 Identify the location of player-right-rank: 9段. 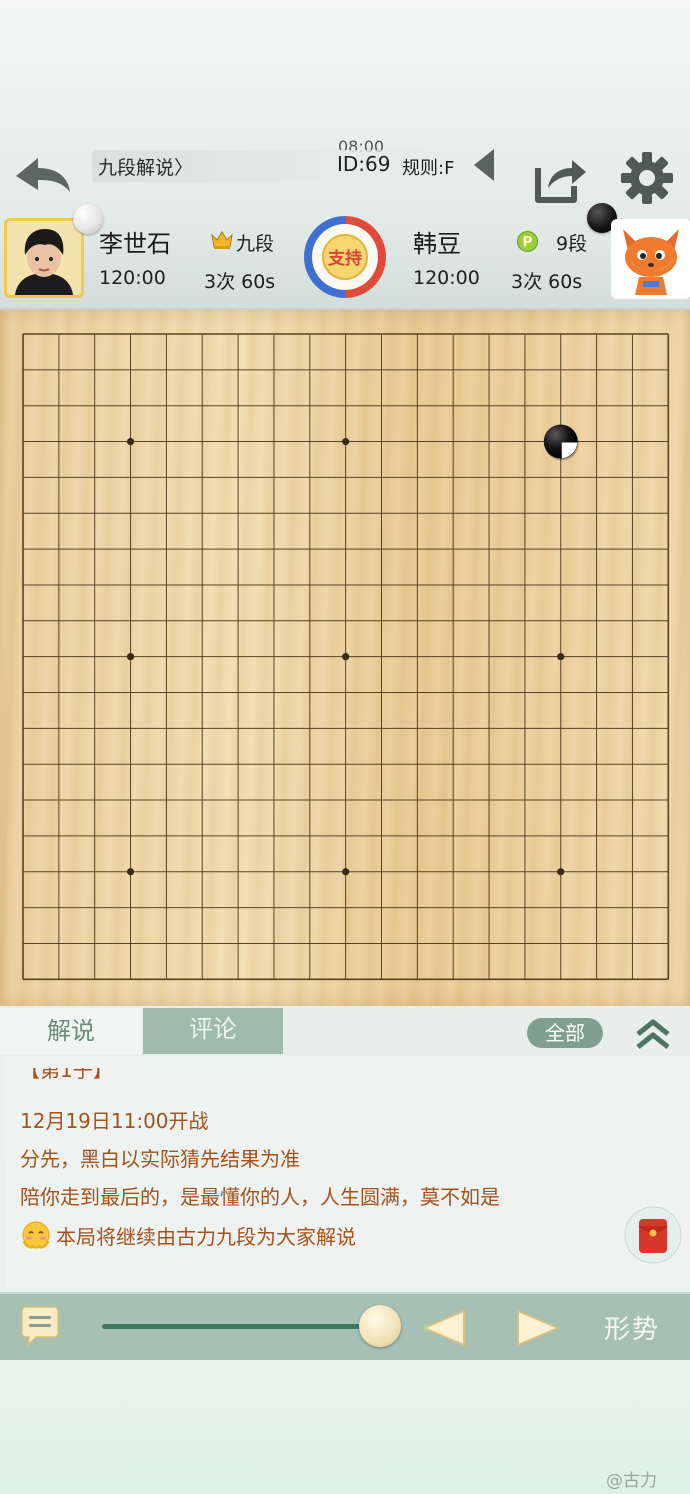
(572, 244).